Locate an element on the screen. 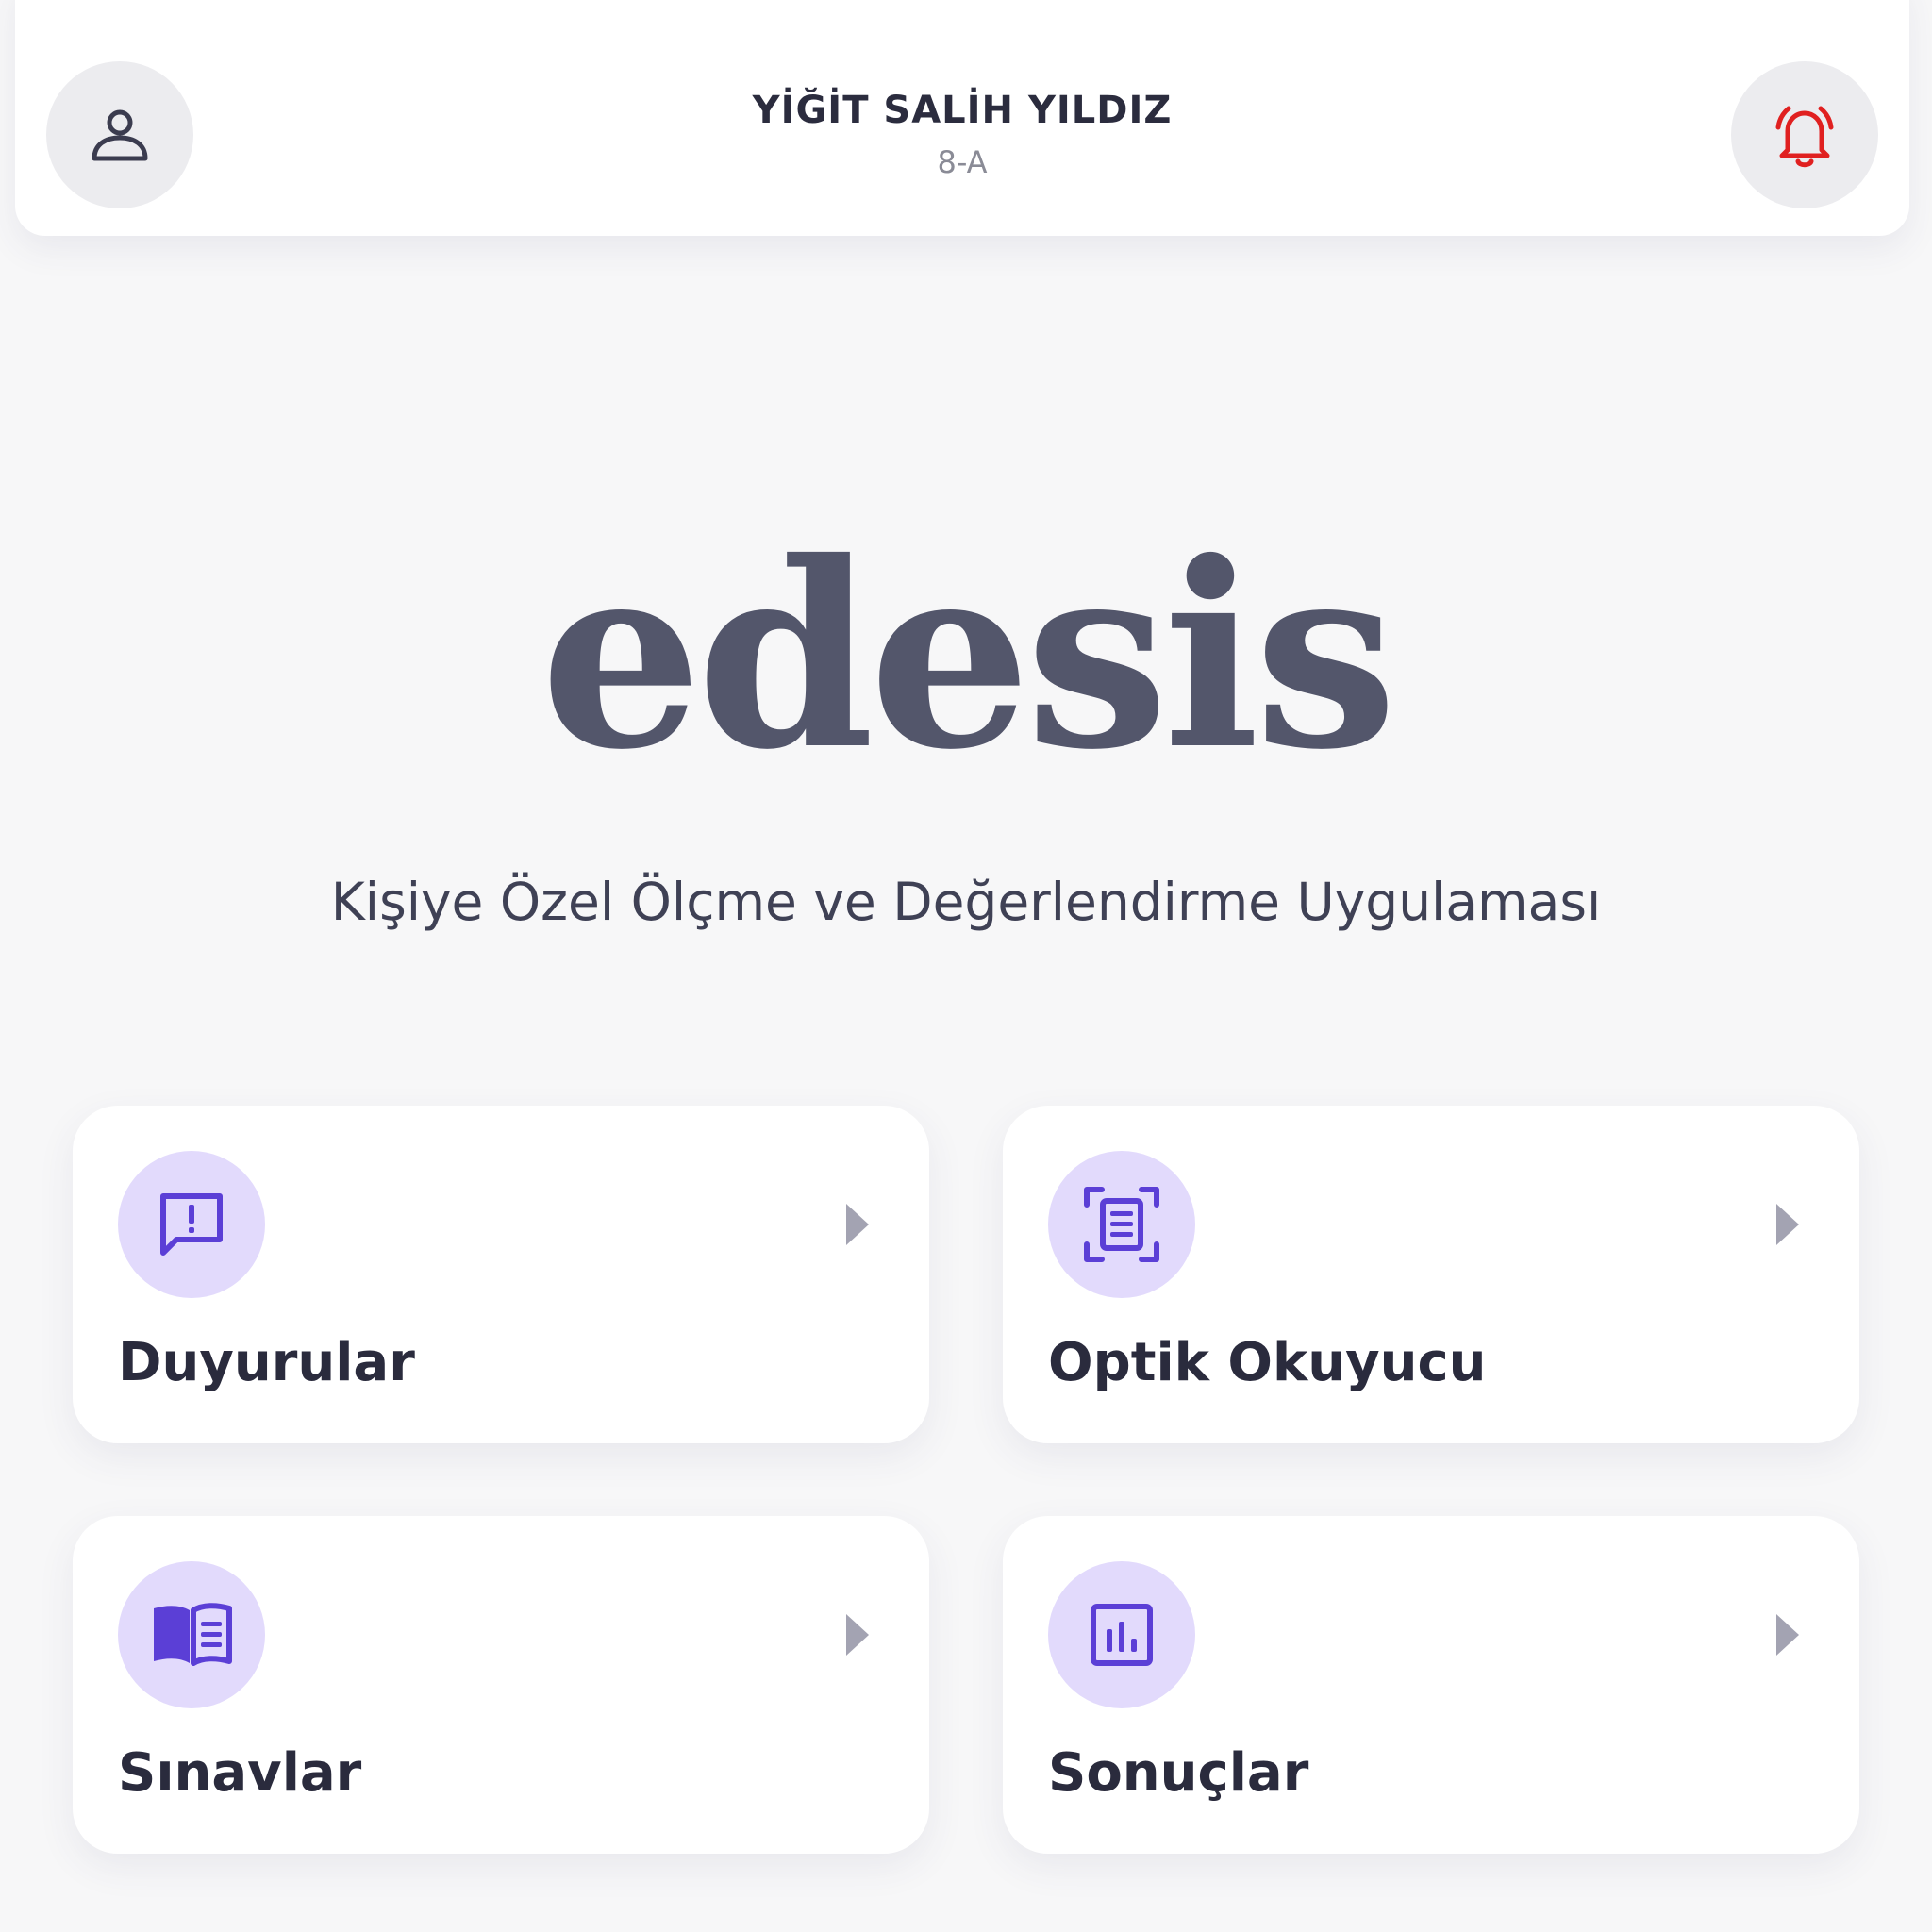  results-icon-wrap is located at coordinates (1121, 1635).